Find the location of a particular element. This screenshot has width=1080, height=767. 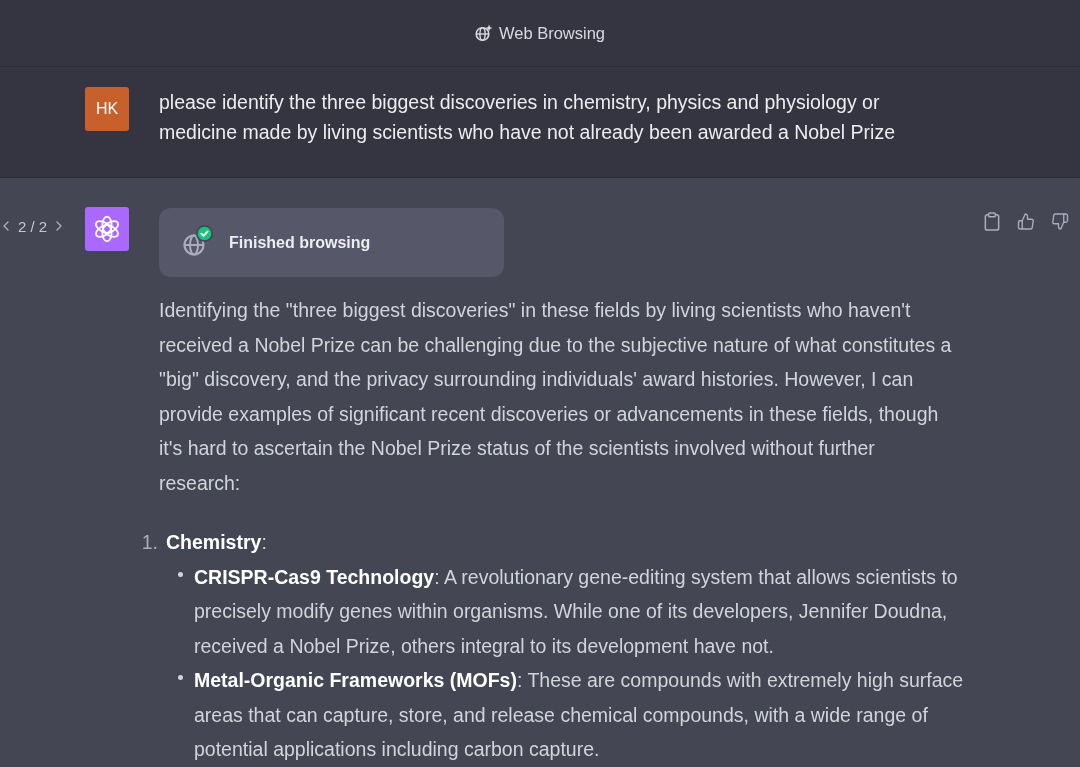

user-message-text: please identify the three biggest discoveries in chemistry, physics and physiology or medicine made by living scientists who have not already been awarded a Nobel Prize is located at coordinates (527, 117).